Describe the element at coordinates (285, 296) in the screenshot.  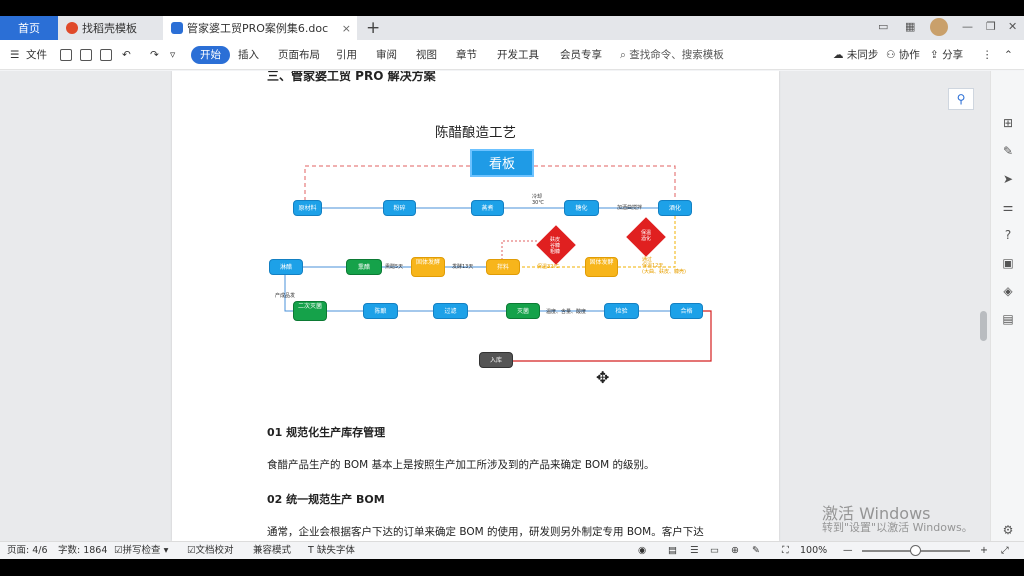
I see `label-mature: 产成品发` at that location.